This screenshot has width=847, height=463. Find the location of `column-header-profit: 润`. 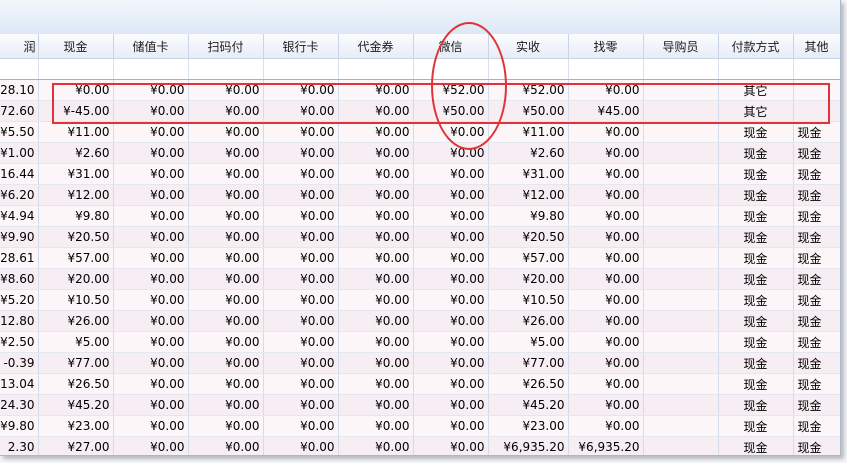

column-header-profit: 润 is located at coordinates (19, 46).